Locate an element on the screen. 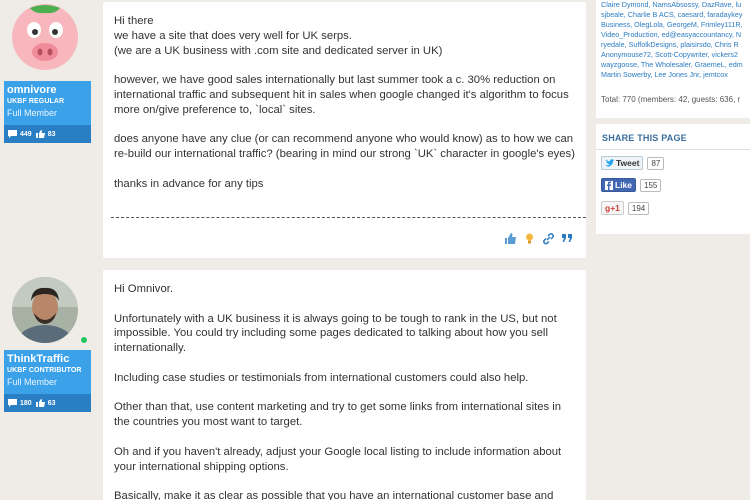 The image size is (750, 500). gplus-count: 194 is located at coordinates (638, 208).